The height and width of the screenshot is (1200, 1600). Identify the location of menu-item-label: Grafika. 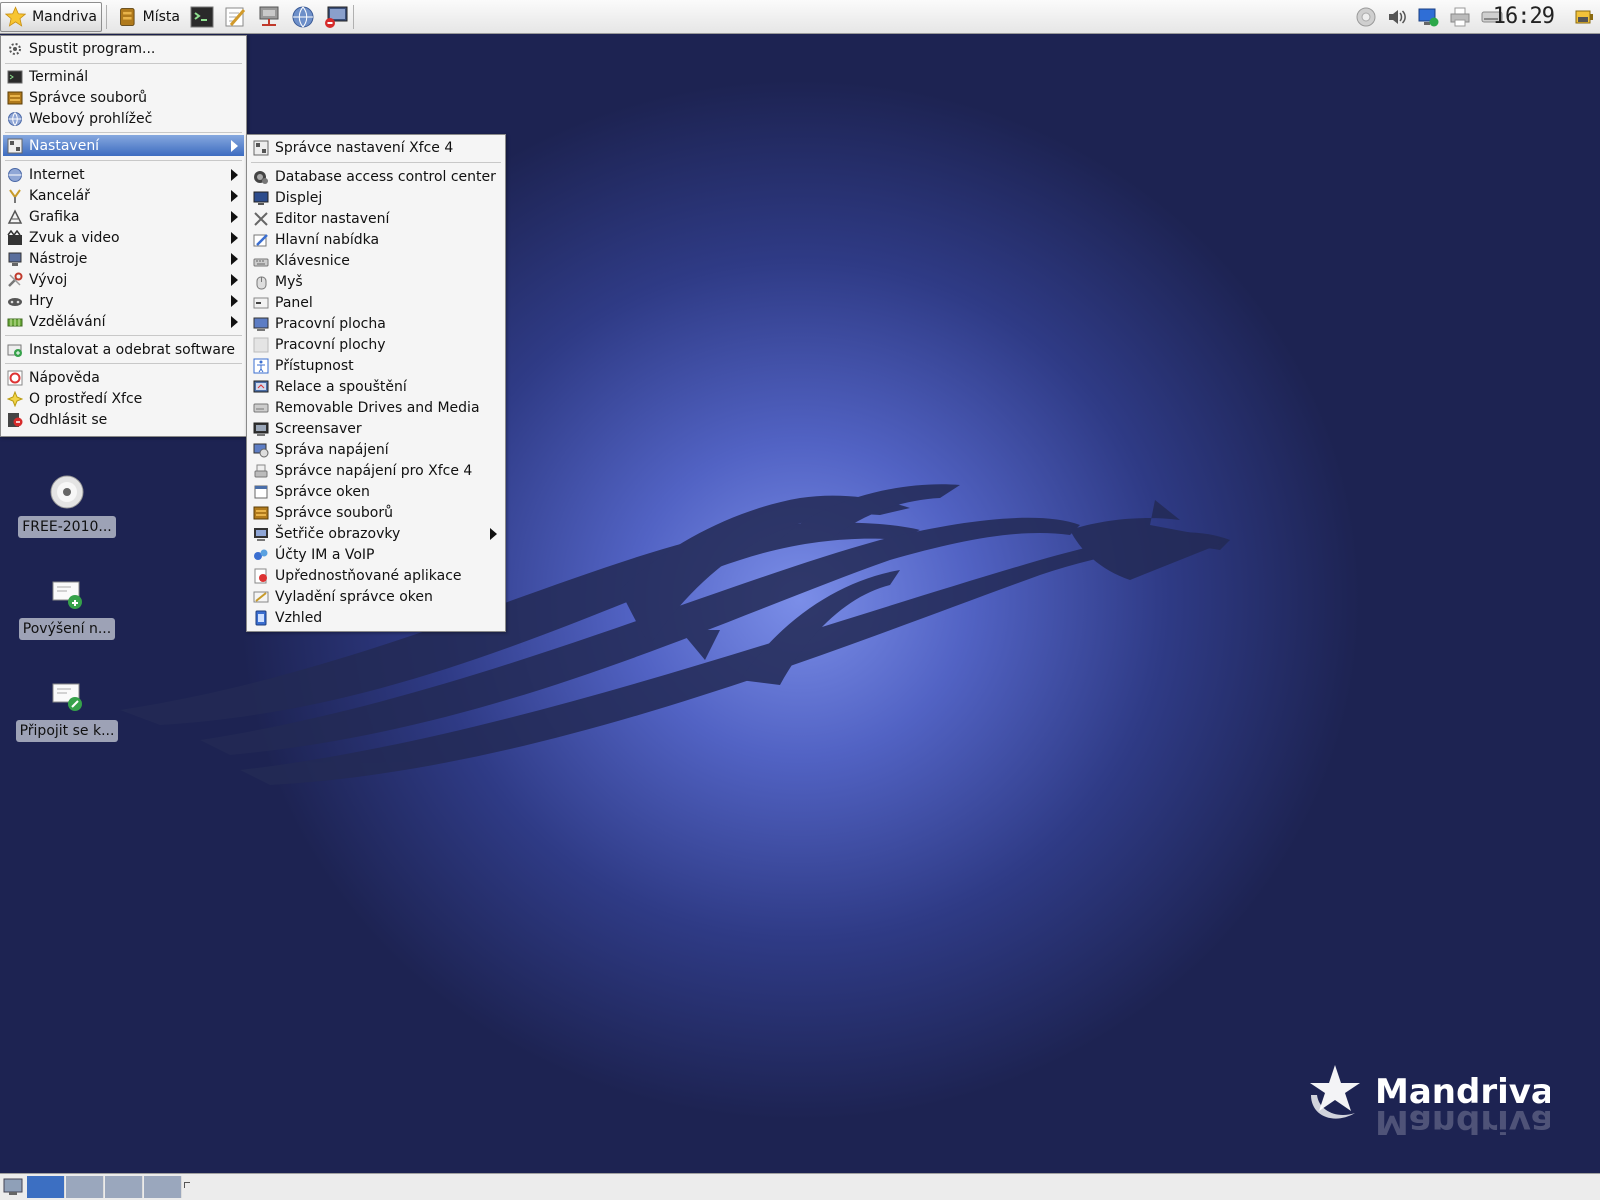
(54, 216).